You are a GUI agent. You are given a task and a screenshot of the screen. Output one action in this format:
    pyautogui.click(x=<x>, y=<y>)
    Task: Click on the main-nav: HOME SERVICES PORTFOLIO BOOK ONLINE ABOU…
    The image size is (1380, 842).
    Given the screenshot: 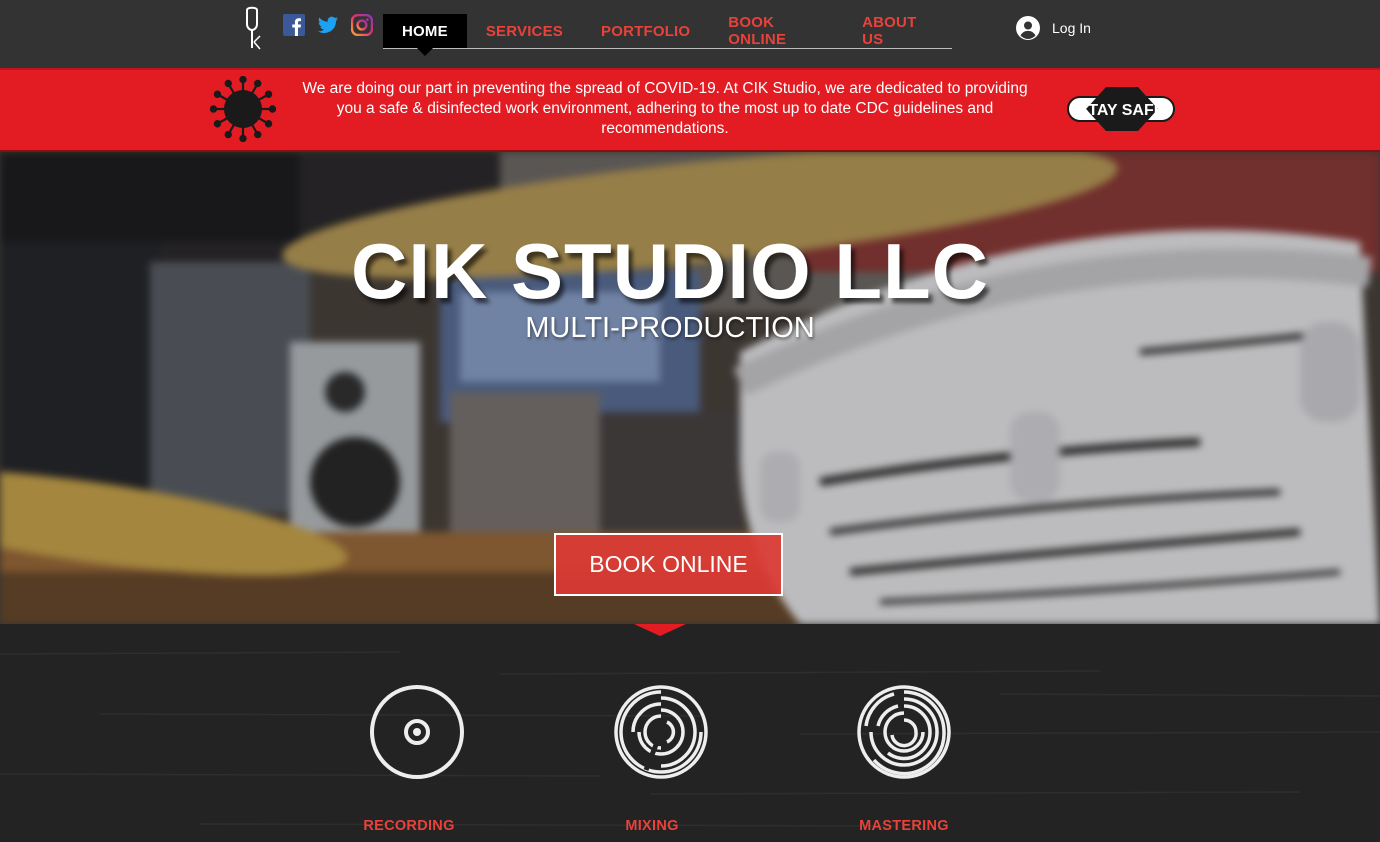 What is the action you would take?
    pyautogui.click(x=667, y=35)
    